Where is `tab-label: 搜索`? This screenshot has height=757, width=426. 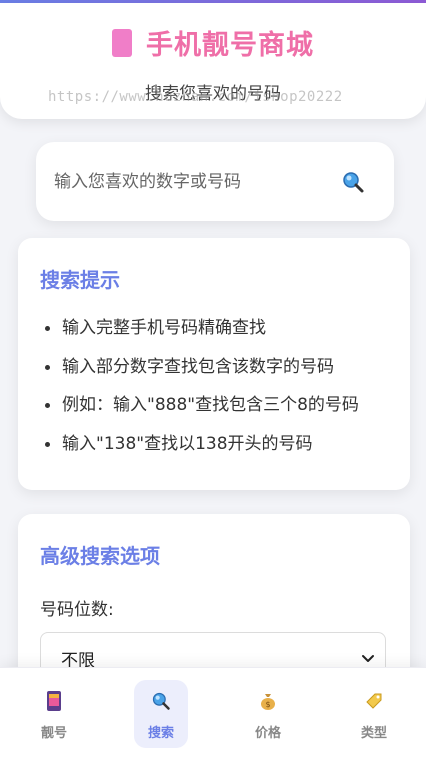 tab-label: 搜索 is located at coordinates (160, 733).